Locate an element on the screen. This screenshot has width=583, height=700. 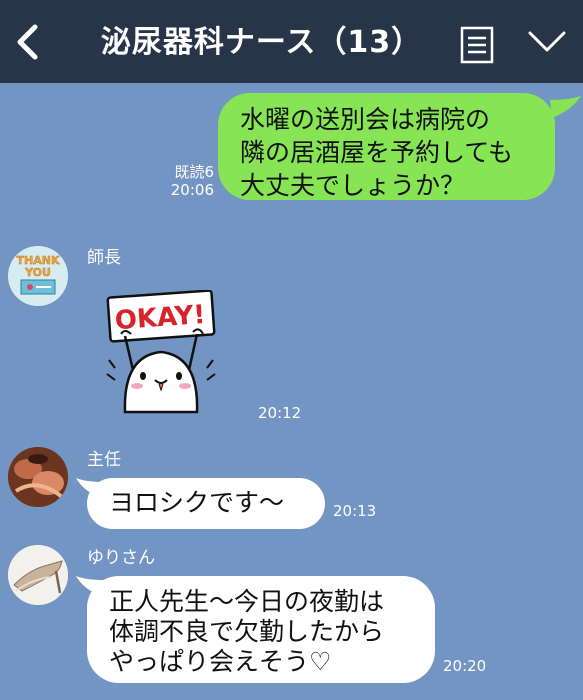
avatar-shichou: THANK YOU is located at coordinates (38, 276).